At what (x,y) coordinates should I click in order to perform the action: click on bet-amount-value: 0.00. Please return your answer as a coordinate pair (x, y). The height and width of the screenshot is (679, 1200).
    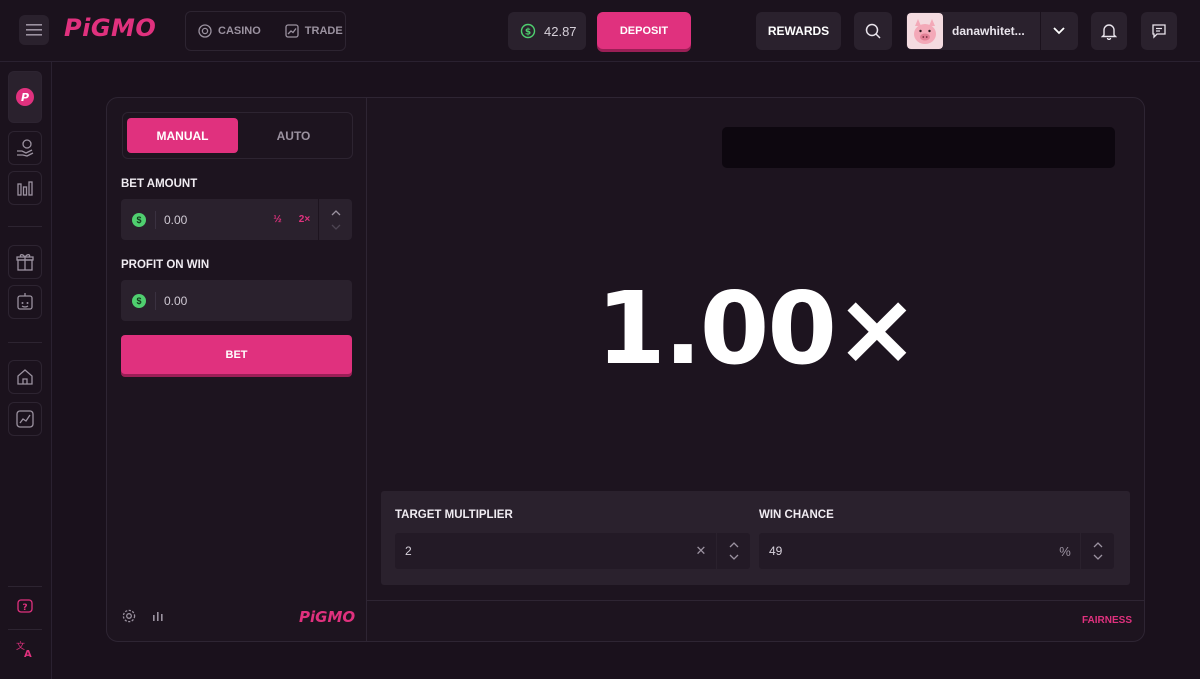
    Looking at the image, I should click on (214, 220).